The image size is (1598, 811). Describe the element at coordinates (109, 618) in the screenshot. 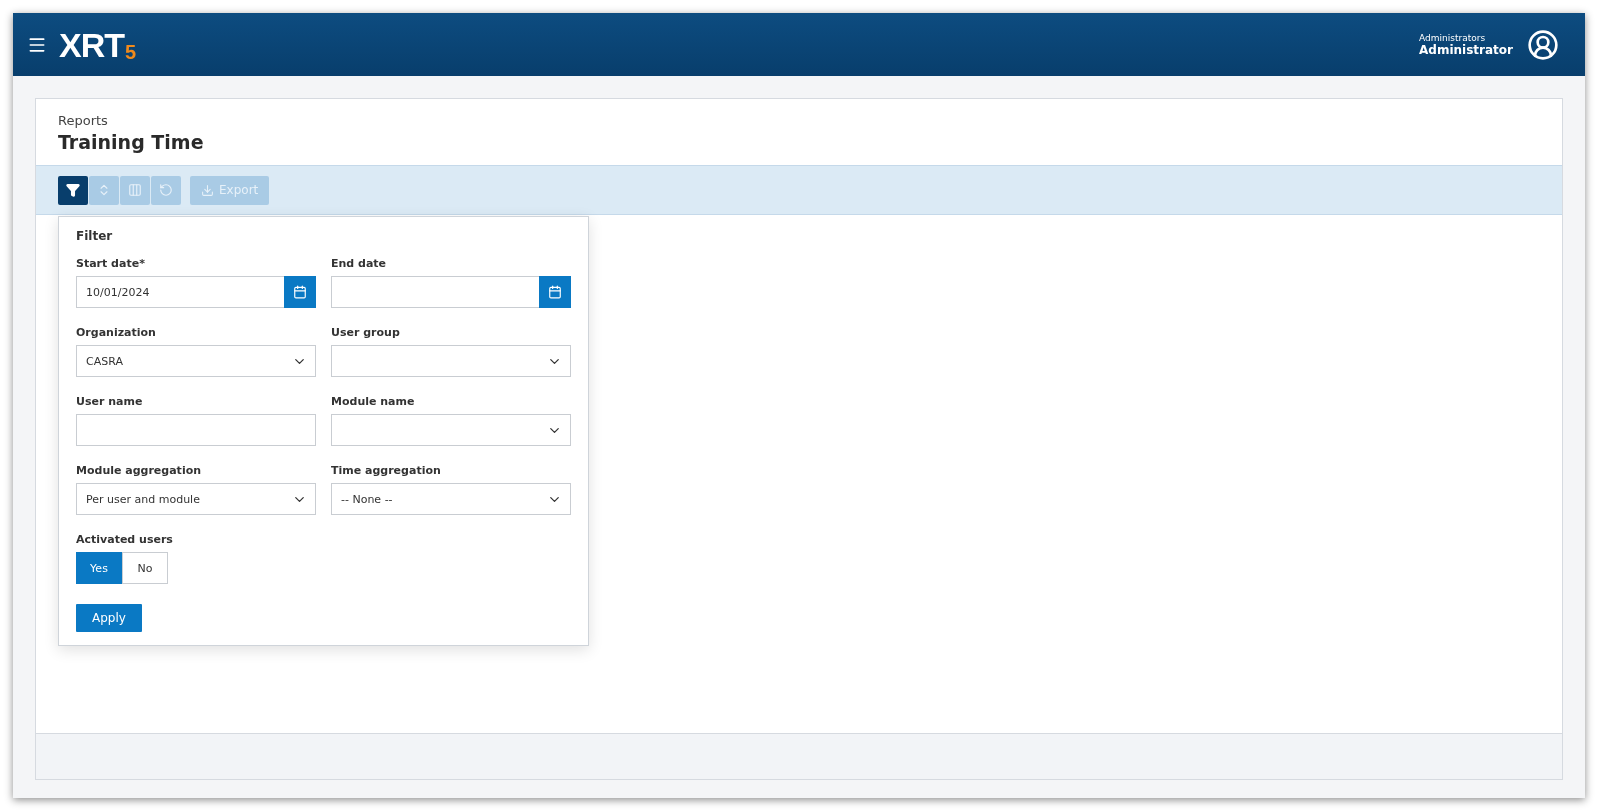

I see `apply-button: Apply` at that location.